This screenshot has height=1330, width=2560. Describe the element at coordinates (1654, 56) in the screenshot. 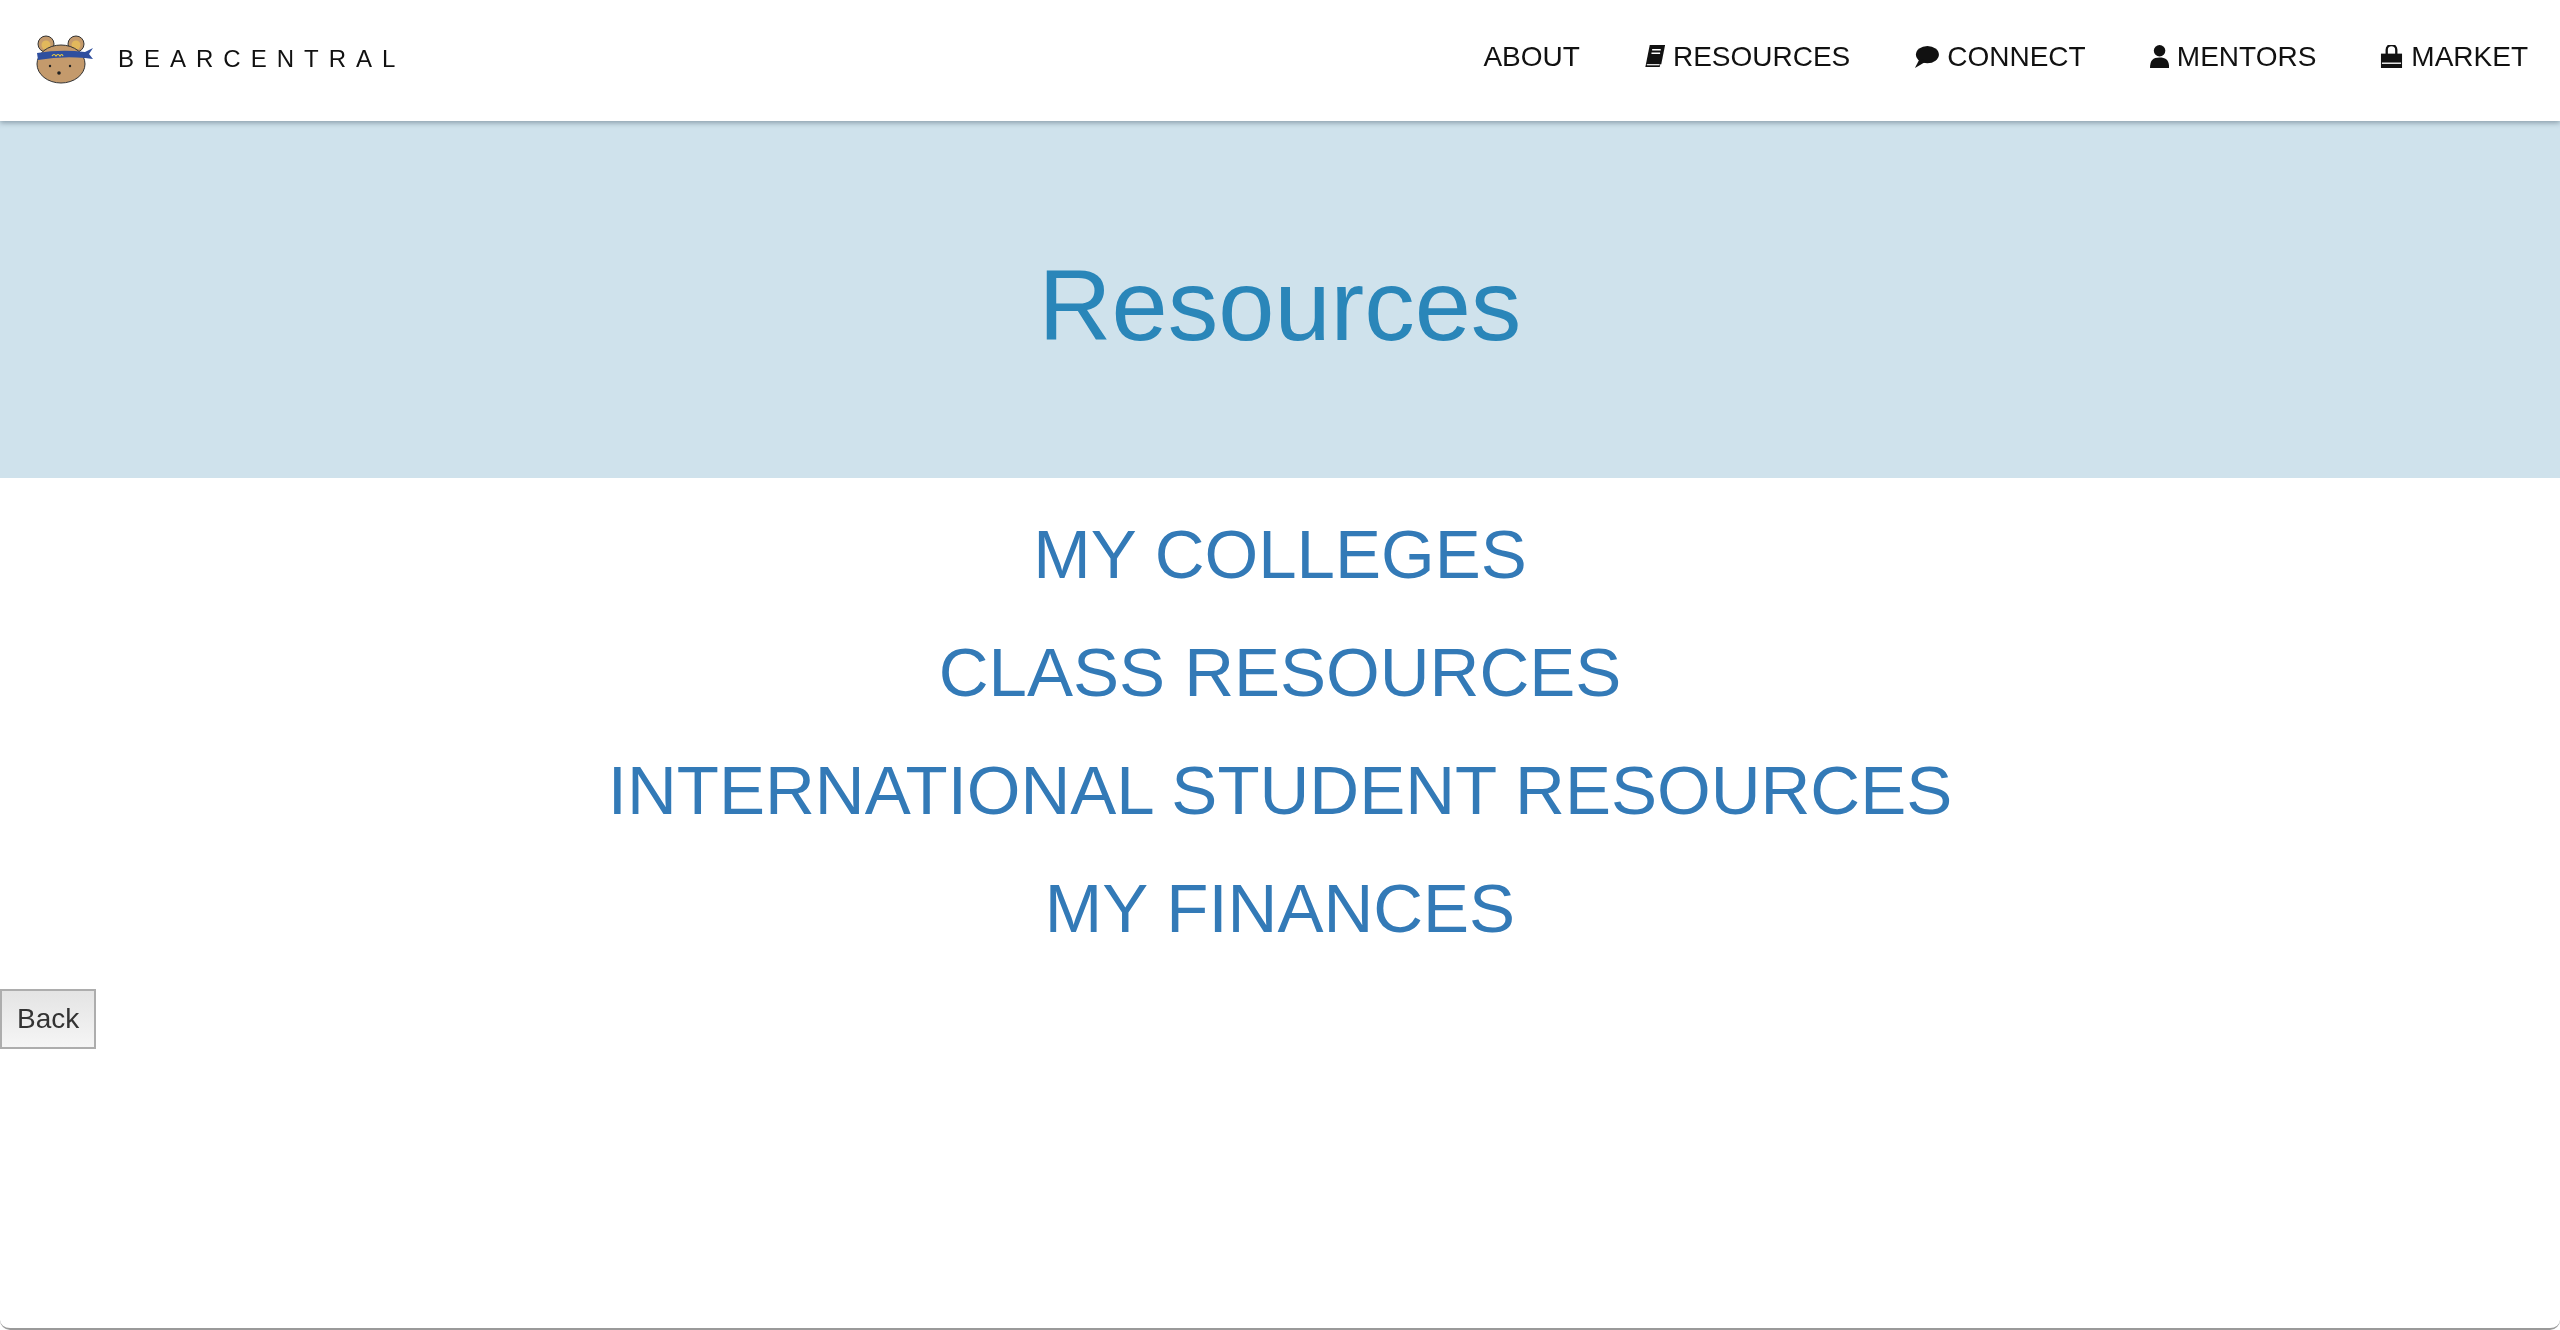

I see `book-icon` at that location.